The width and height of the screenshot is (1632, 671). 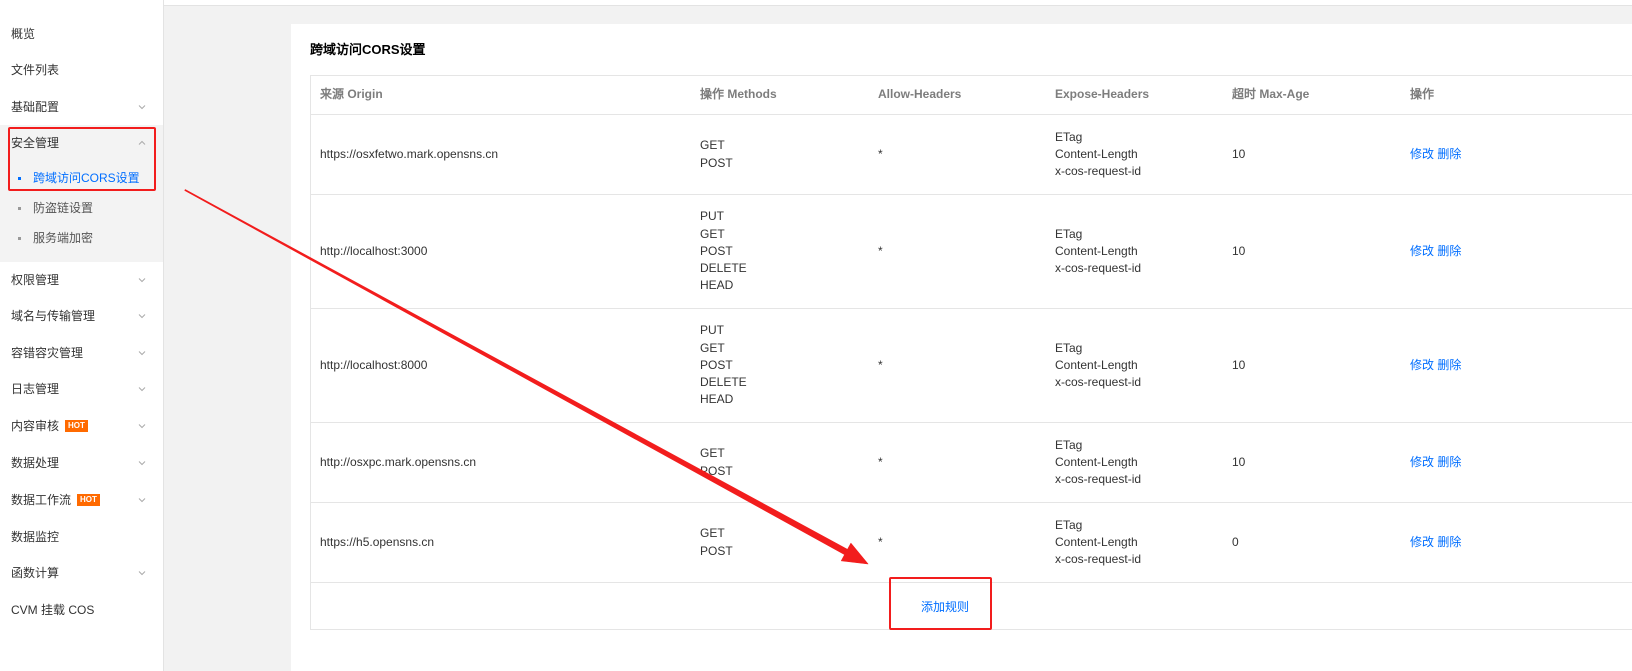 What do you see at coordinates (351, 94) in the screenshot?
I see `column-header-origin: 来源 Origin` at bounding box center [351, 94].